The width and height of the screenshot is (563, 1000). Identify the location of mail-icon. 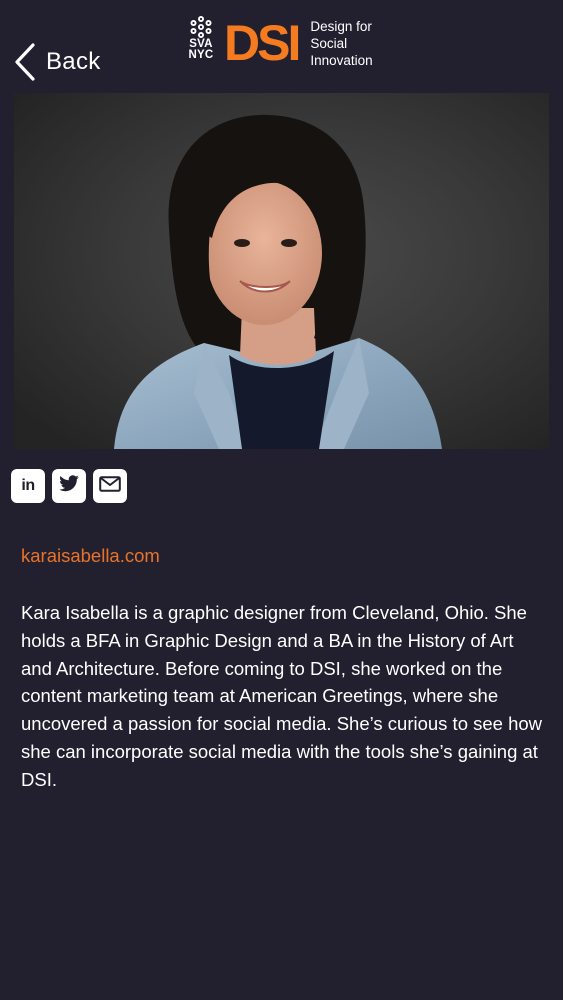
(110, 486).